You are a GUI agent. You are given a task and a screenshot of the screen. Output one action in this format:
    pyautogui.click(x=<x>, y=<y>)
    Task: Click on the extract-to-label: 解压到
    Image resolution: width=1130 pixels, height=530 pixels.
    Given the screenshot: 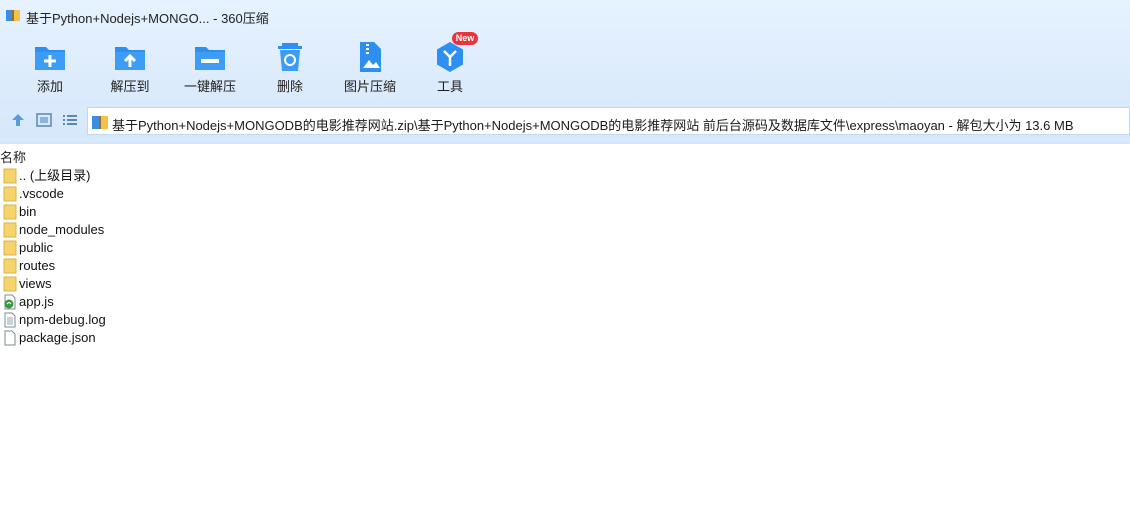 What is the action you would take?
    pyautogui.click(x=130, y=86)
    